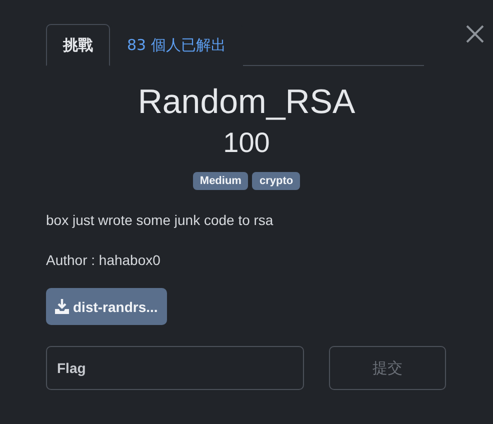 The width and height of the screenshot is (493, 424). Describe the element at coordinates (104, 260) in the screenshot. I see `author-text: Author : hahabox0` at that location.